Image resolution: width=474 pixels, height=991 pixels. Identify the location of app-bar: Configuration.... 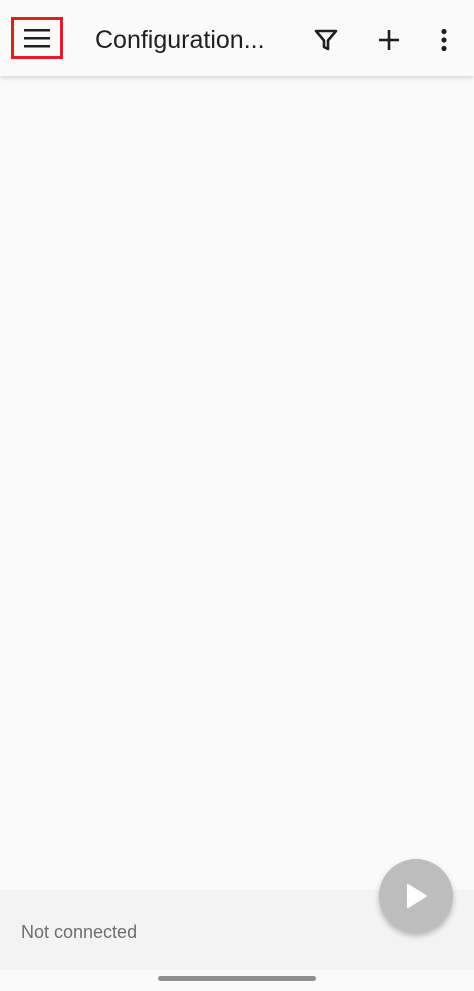
(237, 38).